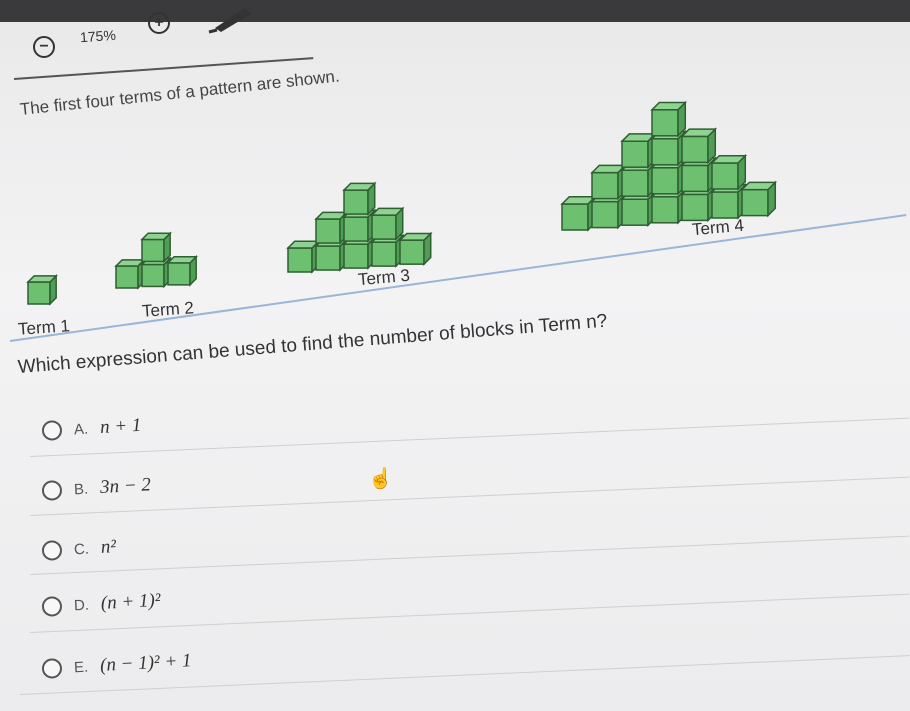 This screenshot has width=910, height=711. What do you see at coordinates (108, 547) in the screenshot?
I see `choice-c-expression: n²` at bounding box center [108, 547].